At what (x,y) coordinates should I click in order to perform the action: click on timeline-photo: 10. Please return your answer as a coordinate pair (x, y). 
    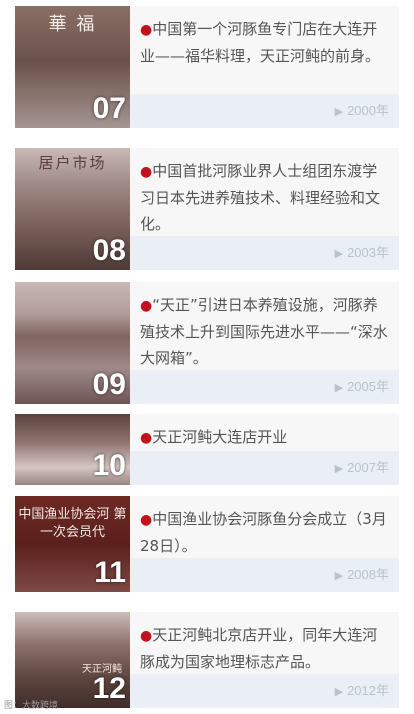
    Looking at the image, I should click on (72, 449).